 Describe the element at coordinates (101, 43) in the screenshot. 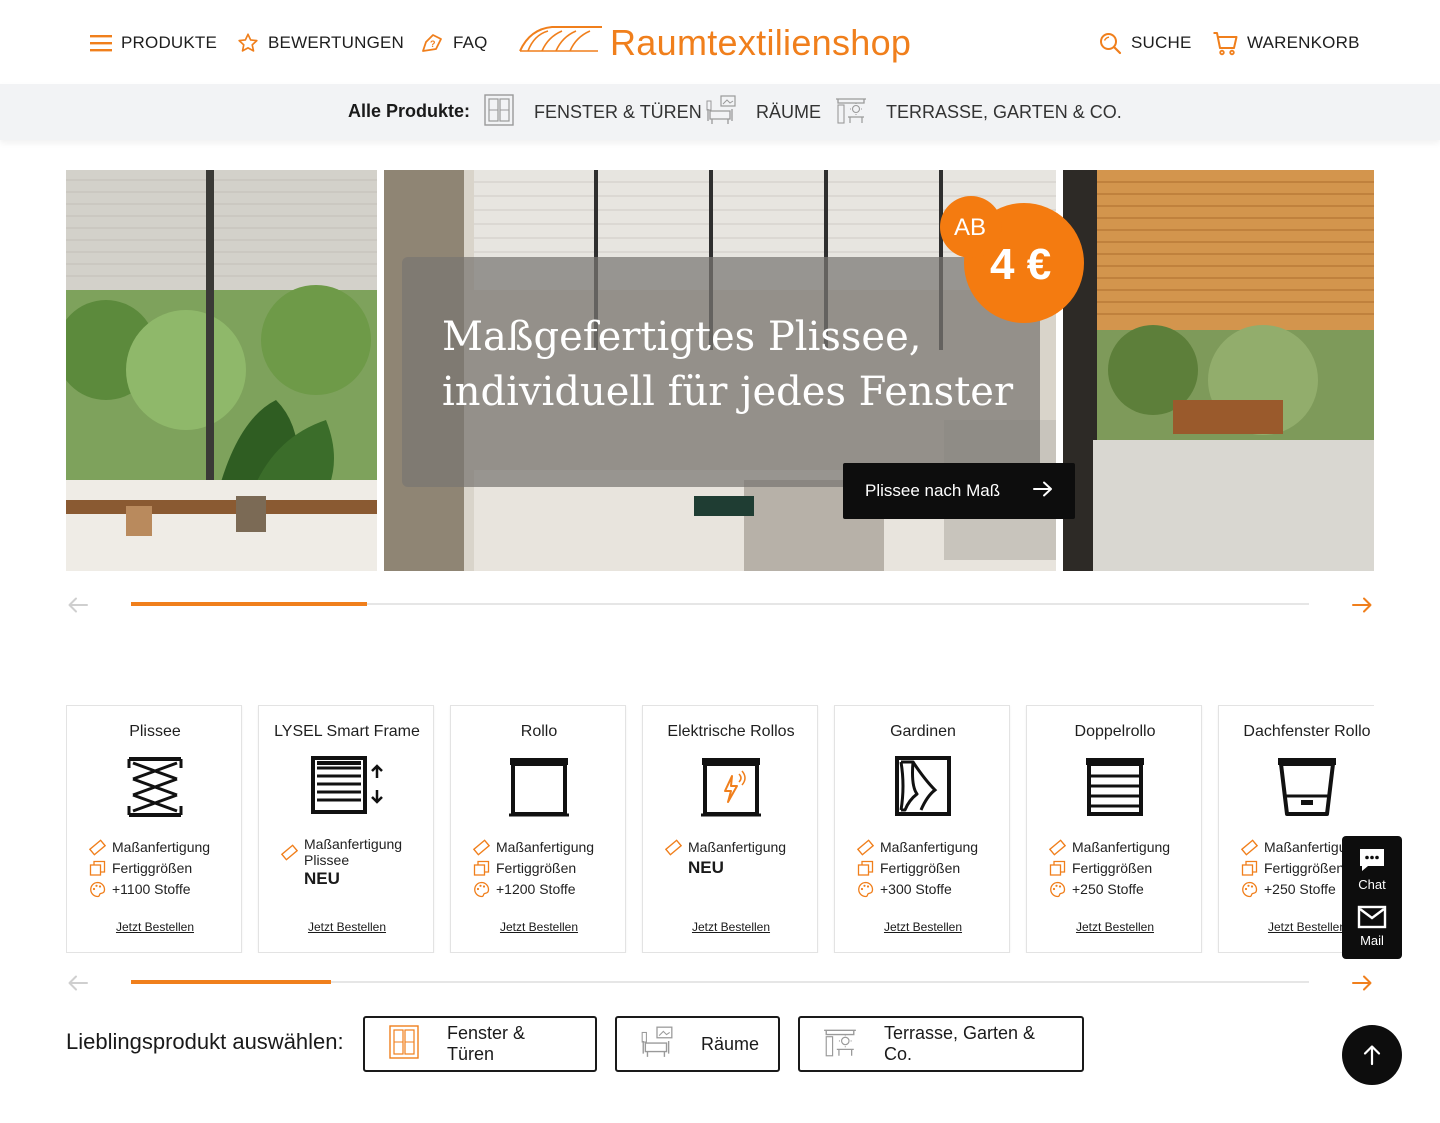

I see `menu-icon` at that location.